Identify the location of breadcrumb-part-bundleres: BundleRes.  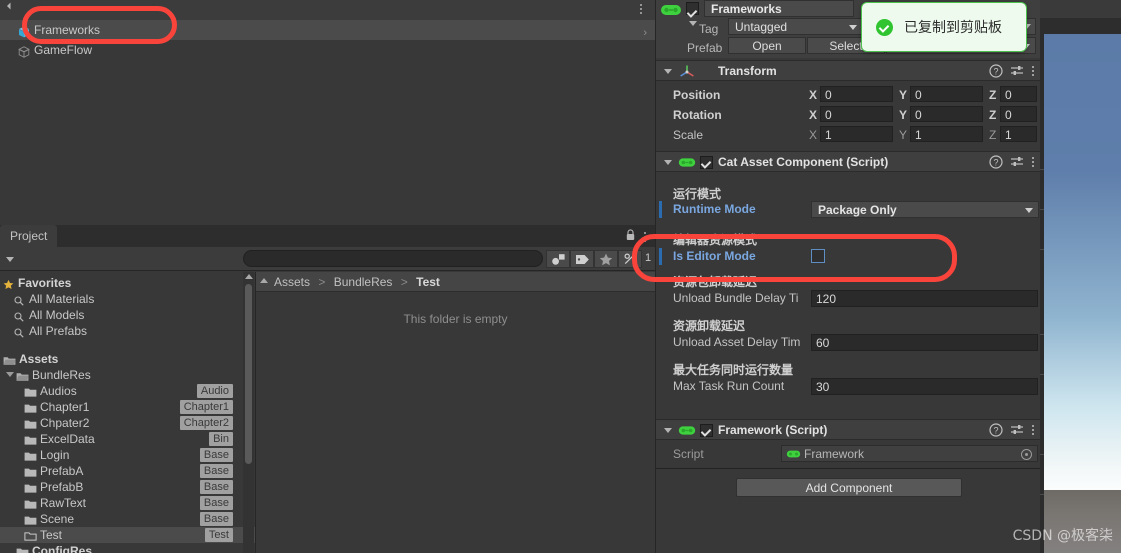
(363, 282).